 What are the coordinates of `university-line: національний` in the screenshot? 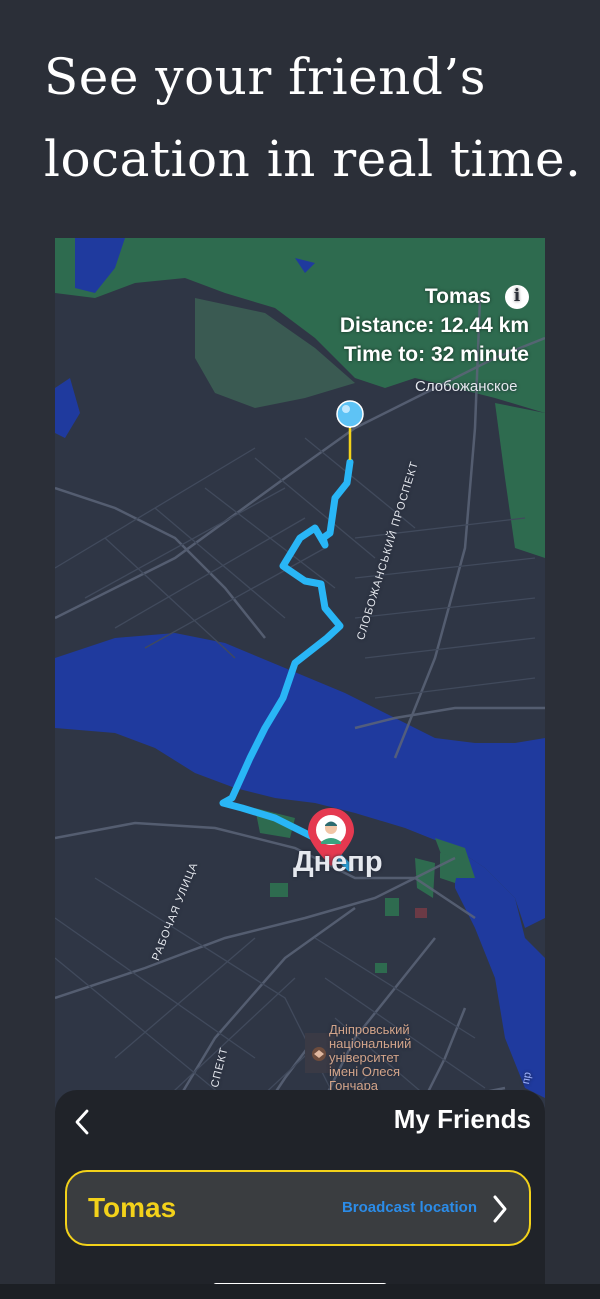 It's located at (370, 1043).